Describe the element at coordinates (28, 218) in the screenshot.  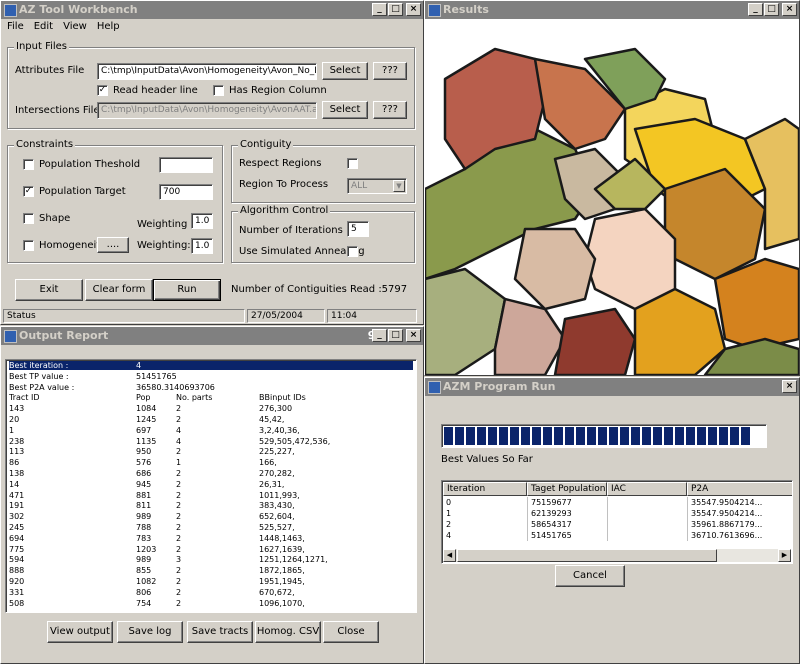
I see `shape-checkbox` at that location.